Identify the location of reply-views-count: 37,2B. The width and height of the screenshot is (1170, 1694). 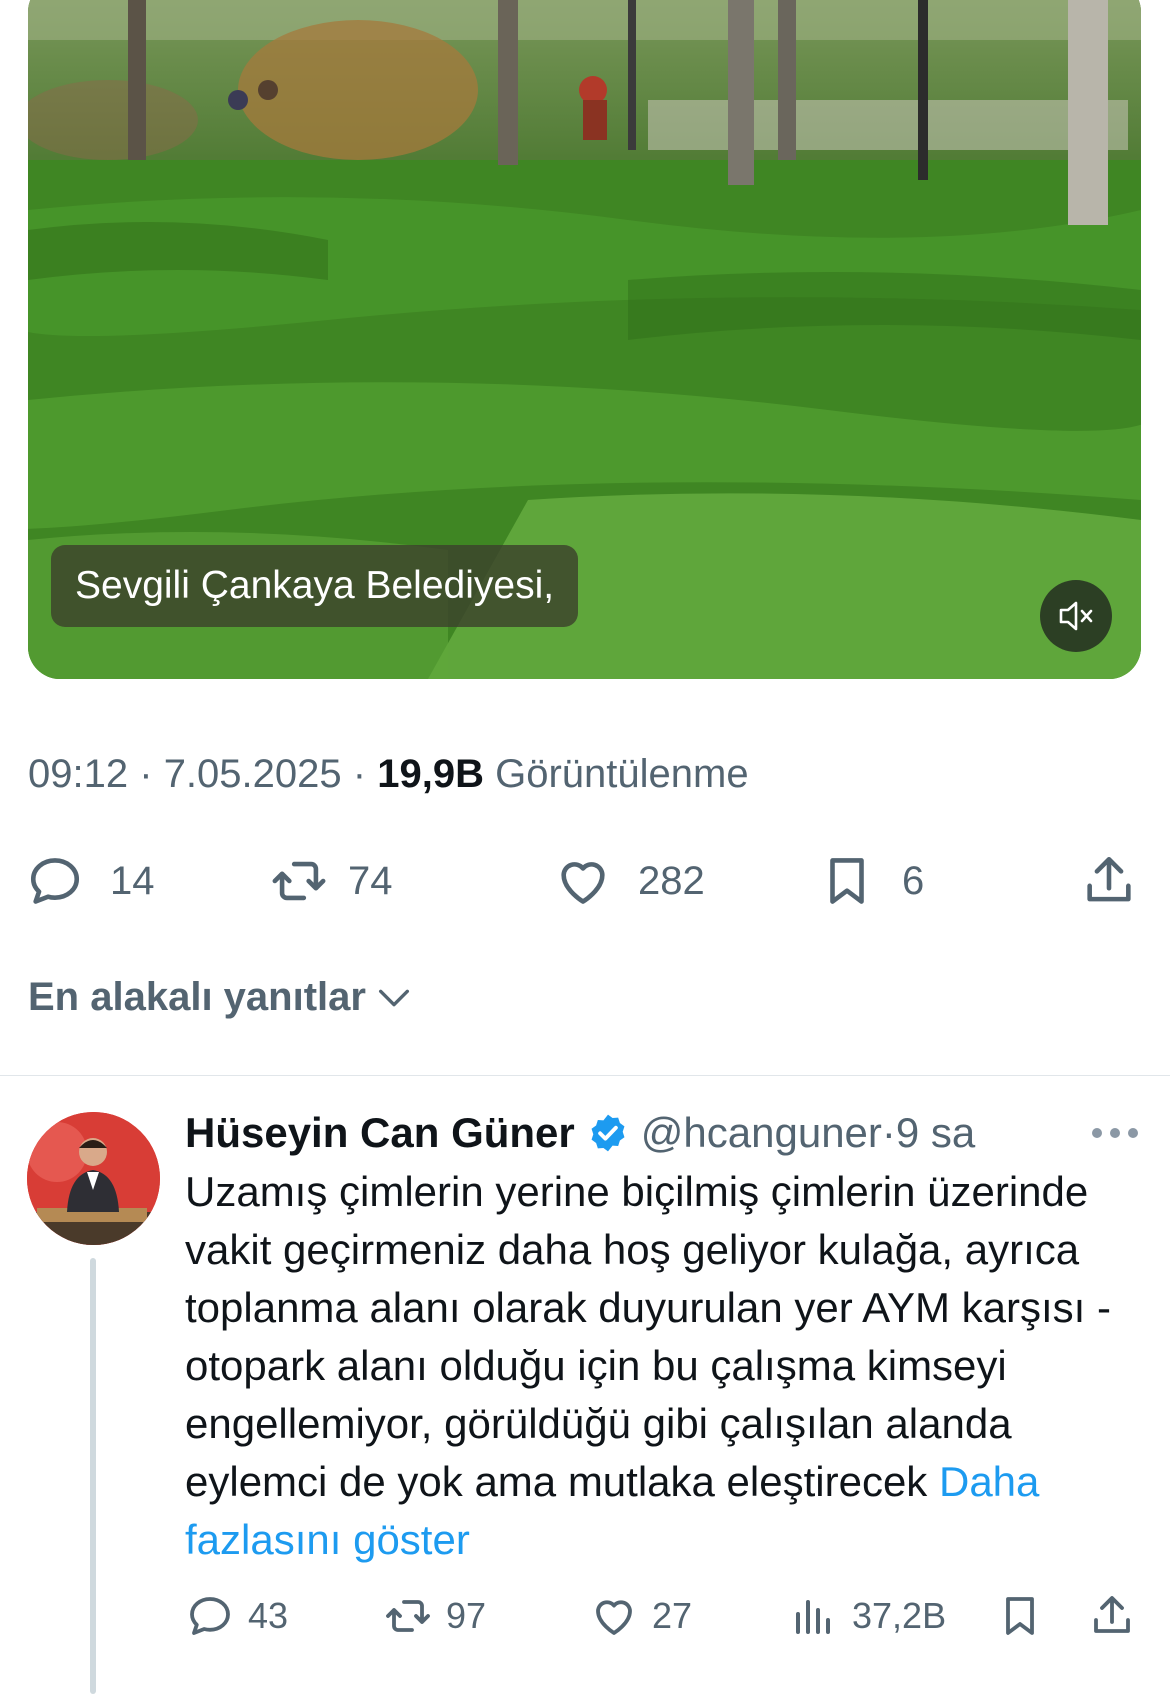
(899, 1615).